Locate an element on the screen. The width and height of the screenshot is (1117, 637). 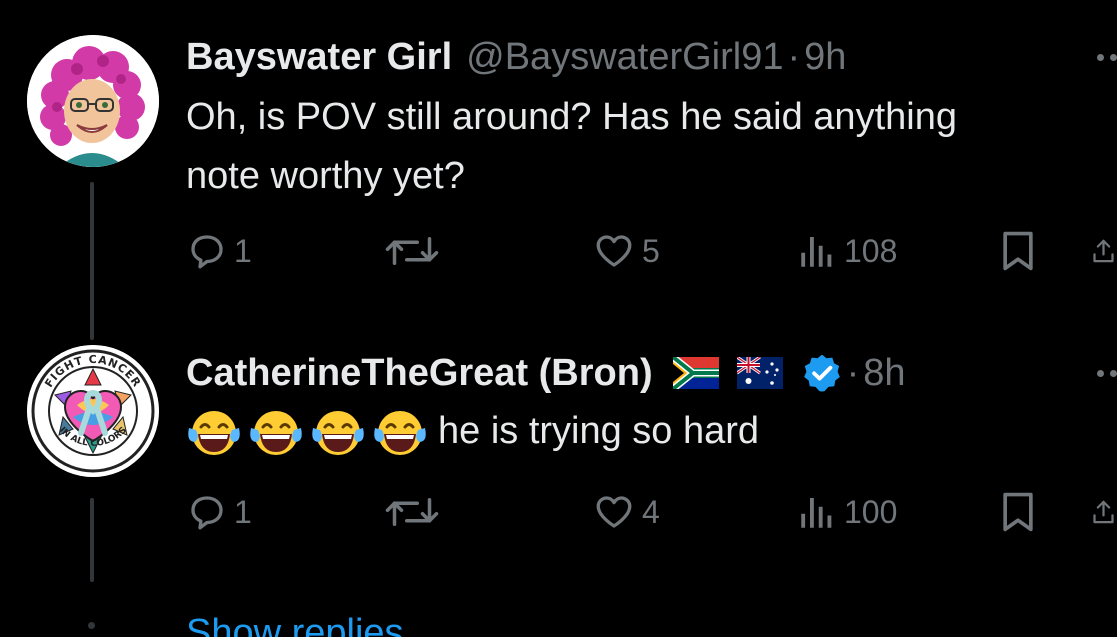
display-name: Bayswater Girl is located at coordinates (319, 57).